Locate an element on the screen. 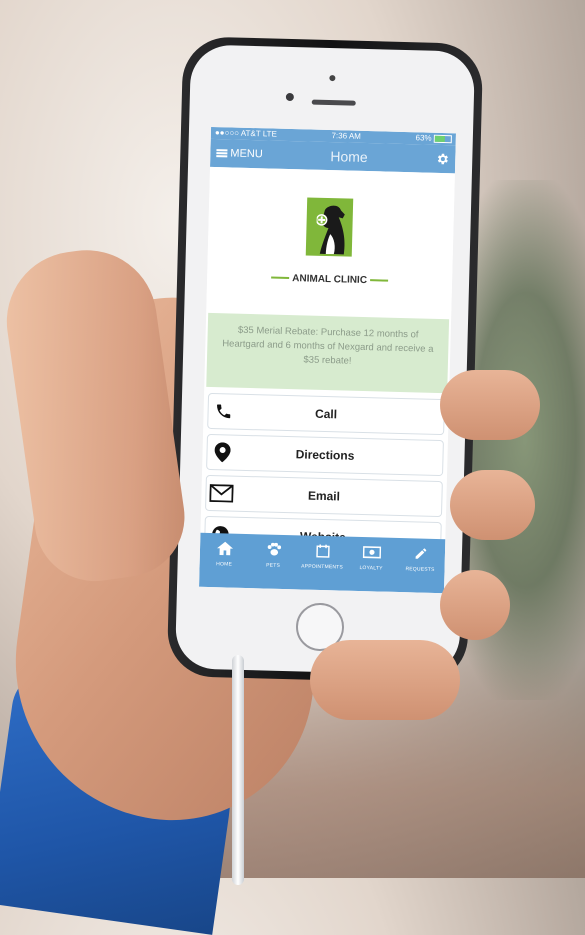 This screenshot has height=935, width=585. carrier-label: ●●○○○ AT&T LTE is located at coordinates (245, 133).